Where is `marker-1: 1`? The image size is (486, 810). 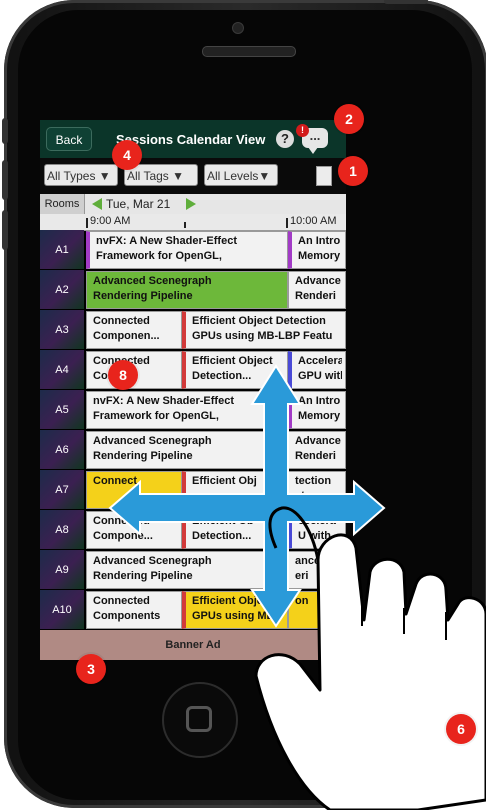 marker-1: 1 is located at coordinates (353, 171).